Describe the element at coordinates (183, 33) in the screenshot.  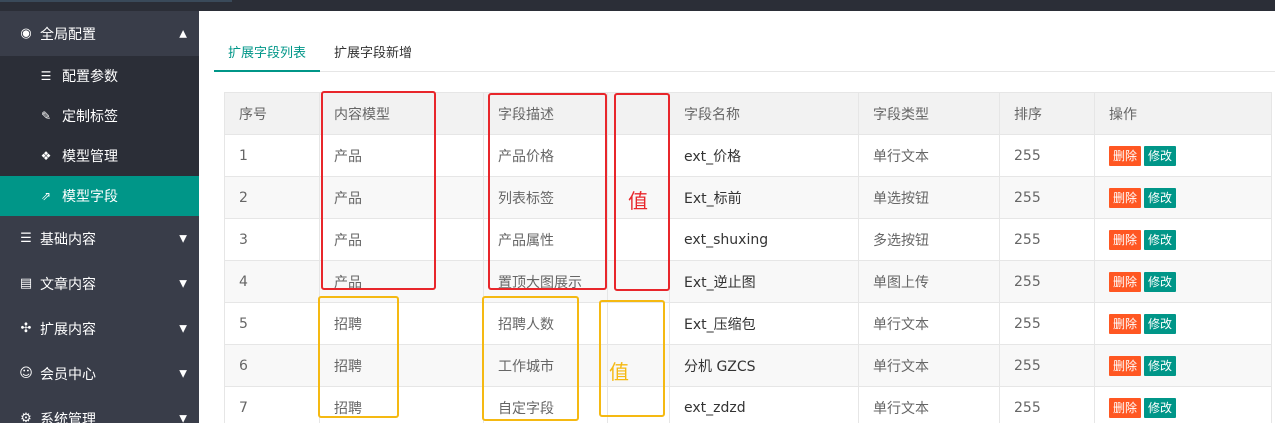
I see `chevron-up-icon: ▲` at that location.